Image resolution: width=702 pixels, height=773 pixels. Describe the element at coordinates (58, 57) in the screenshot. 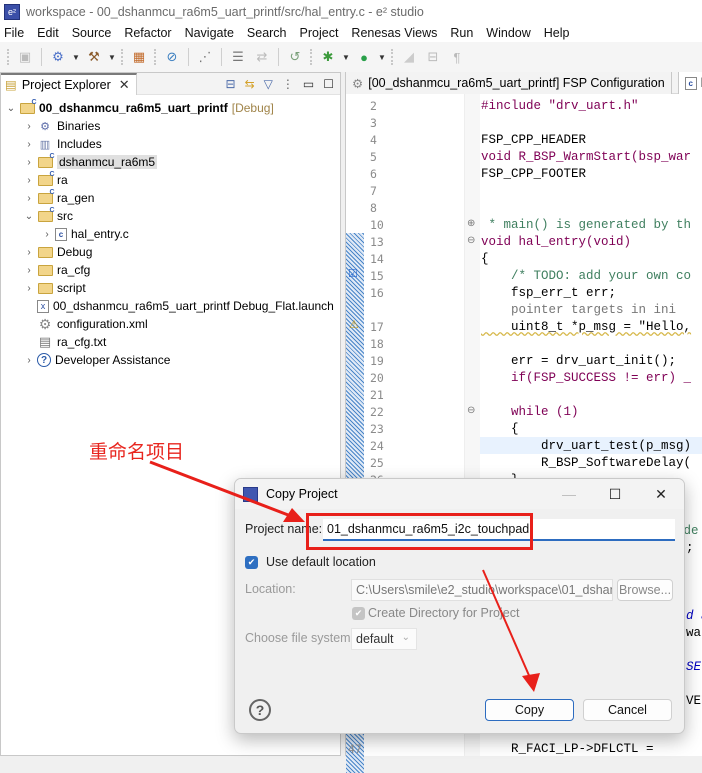

I see `build-config-icon: ⚙` at that location.